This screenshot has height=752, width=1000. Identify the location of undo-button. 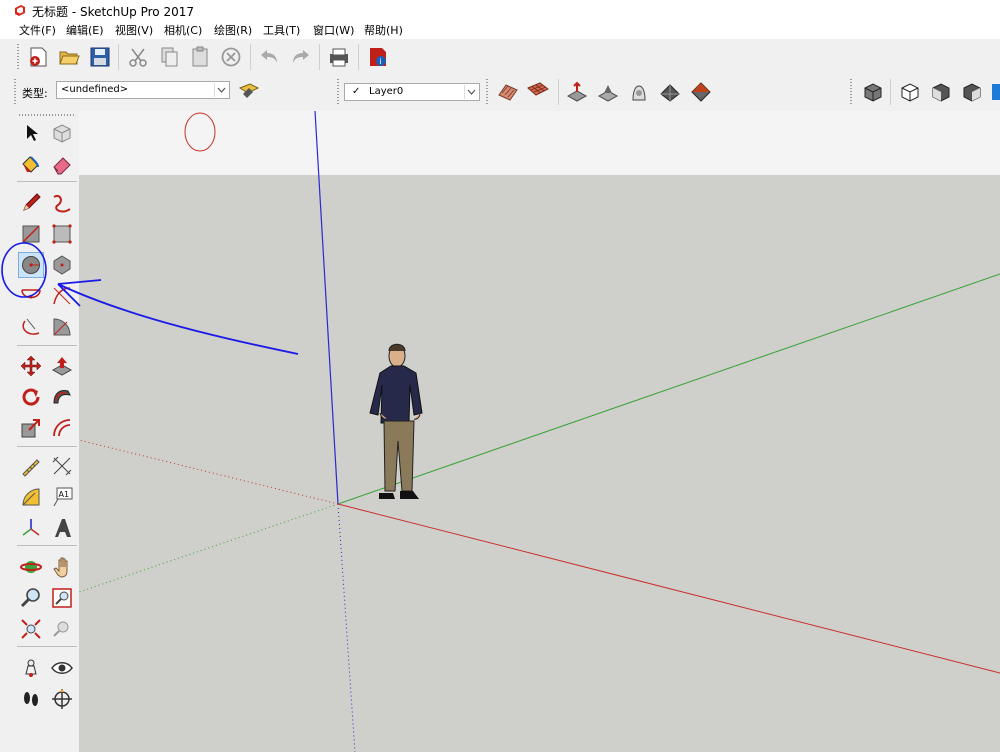
(270, 57).